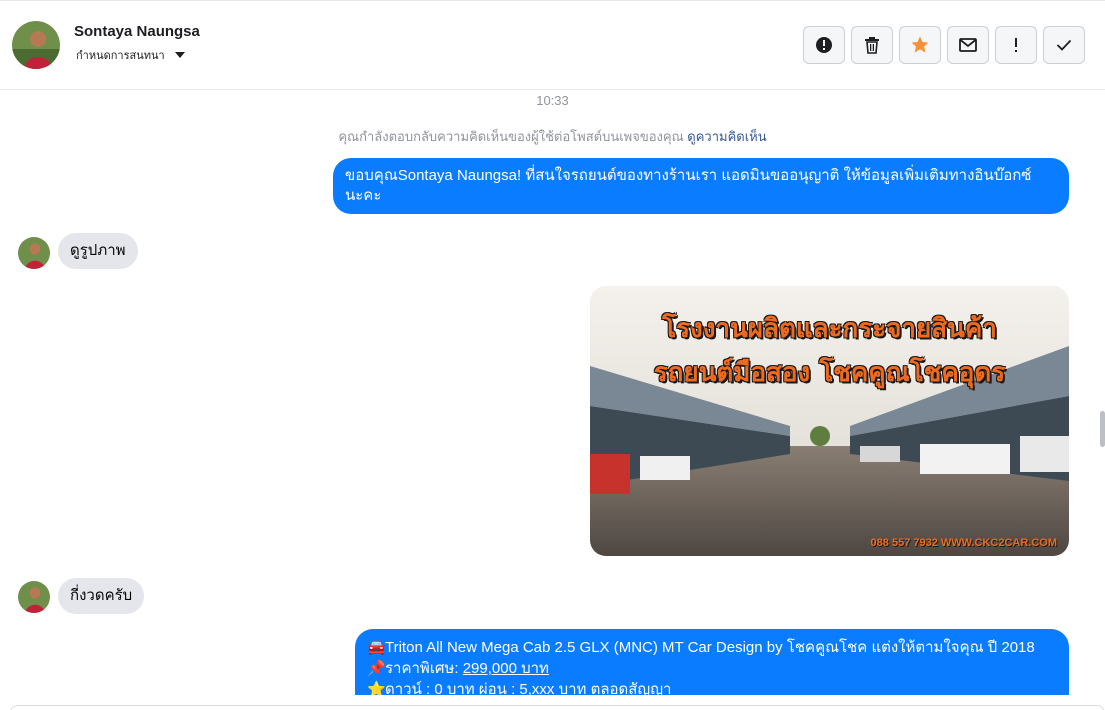 The image size is (1105, 710). I want to click on mark-unread-button, so click(968, 45).